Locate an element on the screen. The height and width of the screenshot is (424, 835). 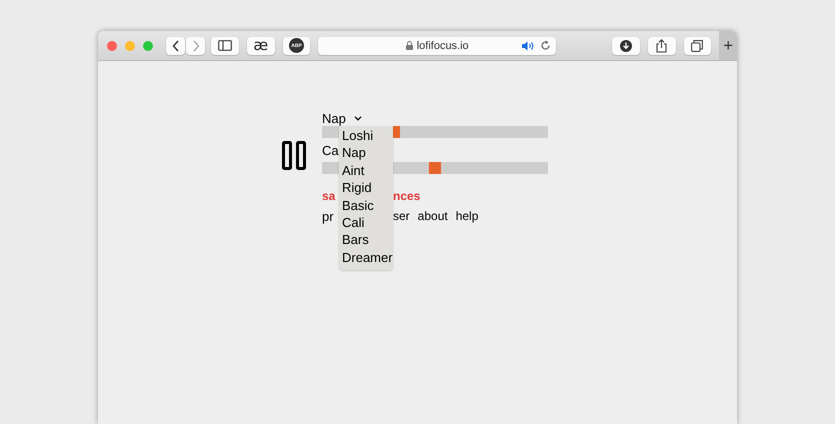
link-text: pr is located at coordinates (328, 216).